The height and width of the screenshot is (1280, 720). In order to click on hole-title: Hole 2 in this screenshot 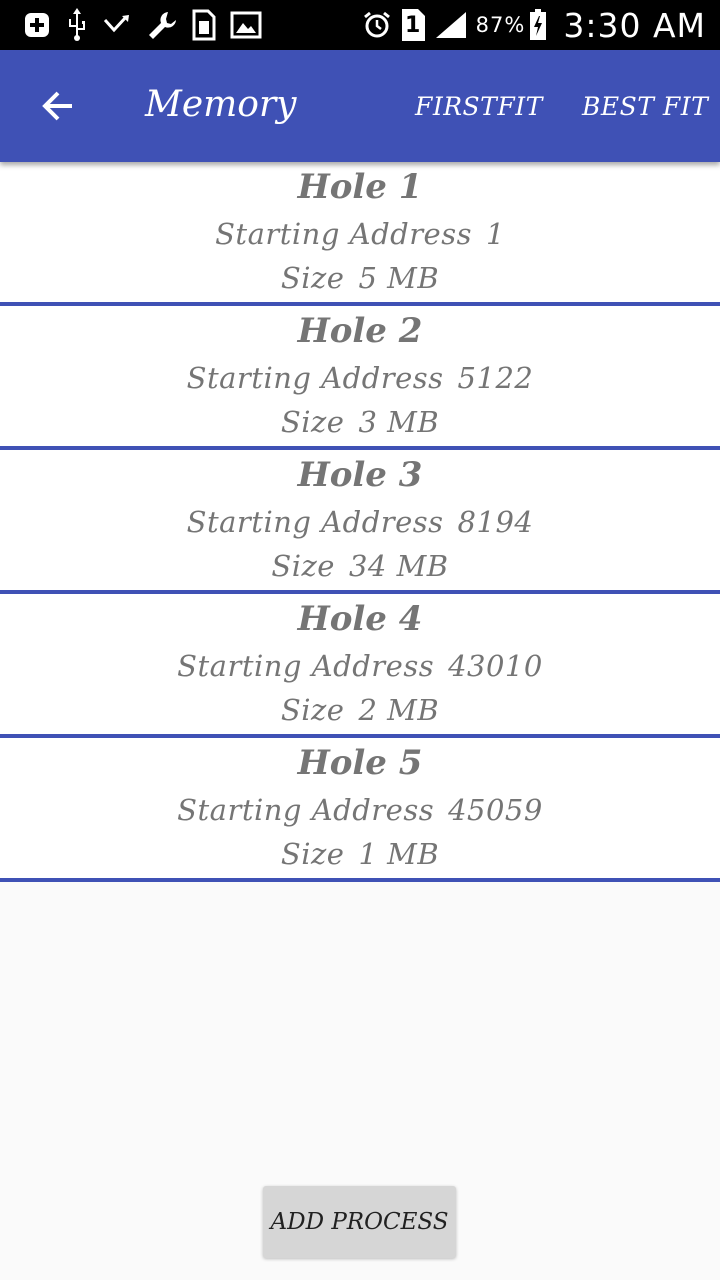, I will do `click(360, 331)`.